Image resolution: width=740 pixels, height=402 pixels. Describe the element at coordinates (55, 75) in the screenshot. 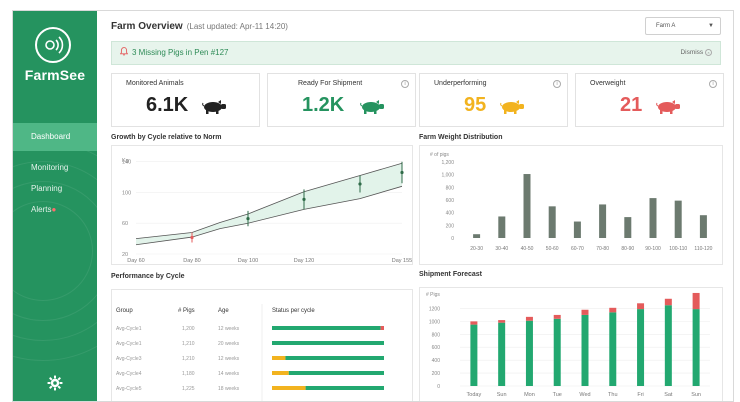

I see `brand-name: FarmSee` at that location.